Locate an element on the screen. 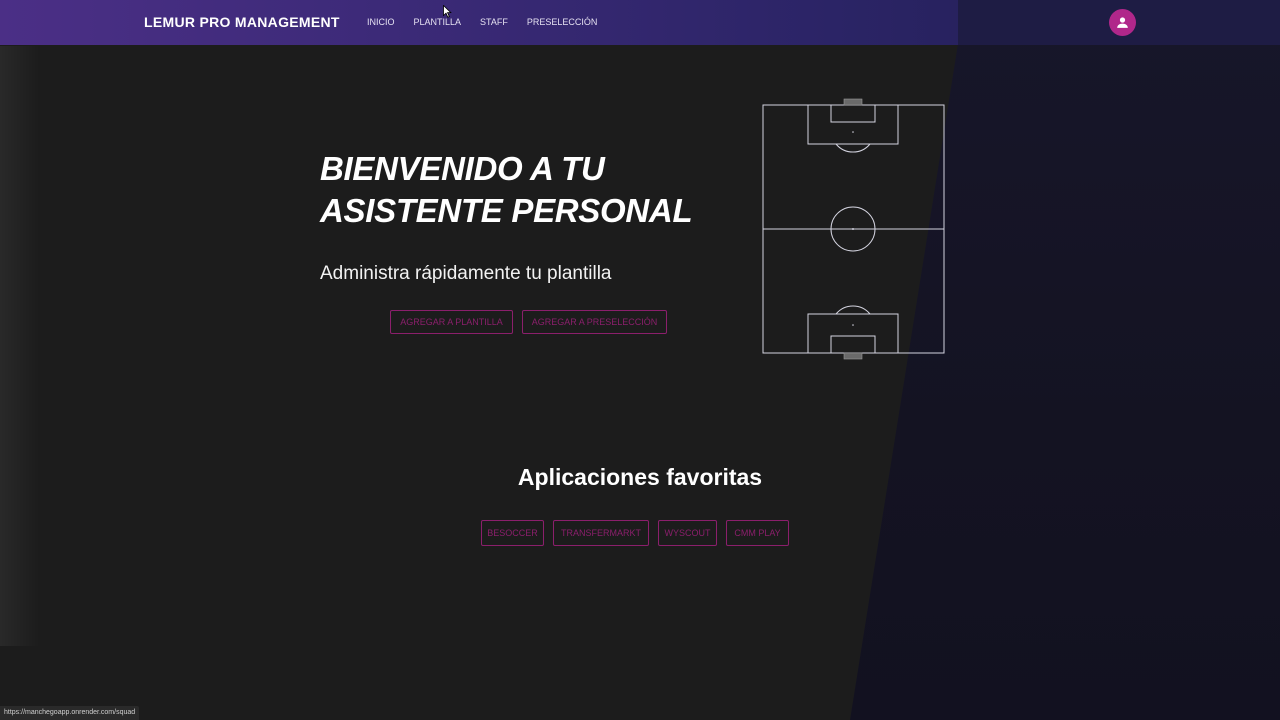  top-penalty-box is located at coordinates (853, 124).